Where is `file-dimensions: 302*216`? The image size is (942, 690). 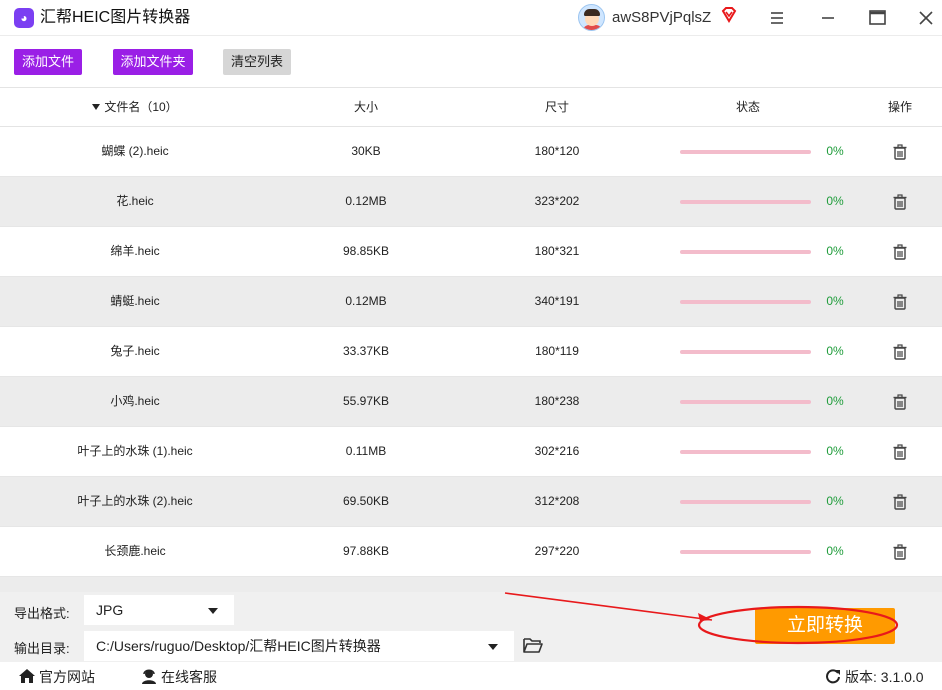
file-dimensions: 302*216 is located at coordinates (557, 451).